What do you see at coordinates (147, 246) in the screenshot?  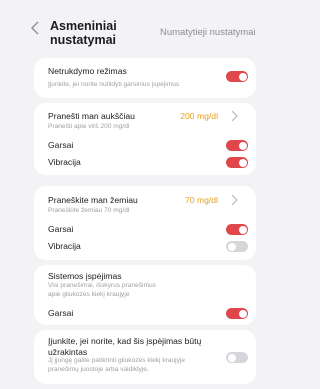 I see `low-alert-vibration-row: Vibracija` at bounding box center [147, 246].